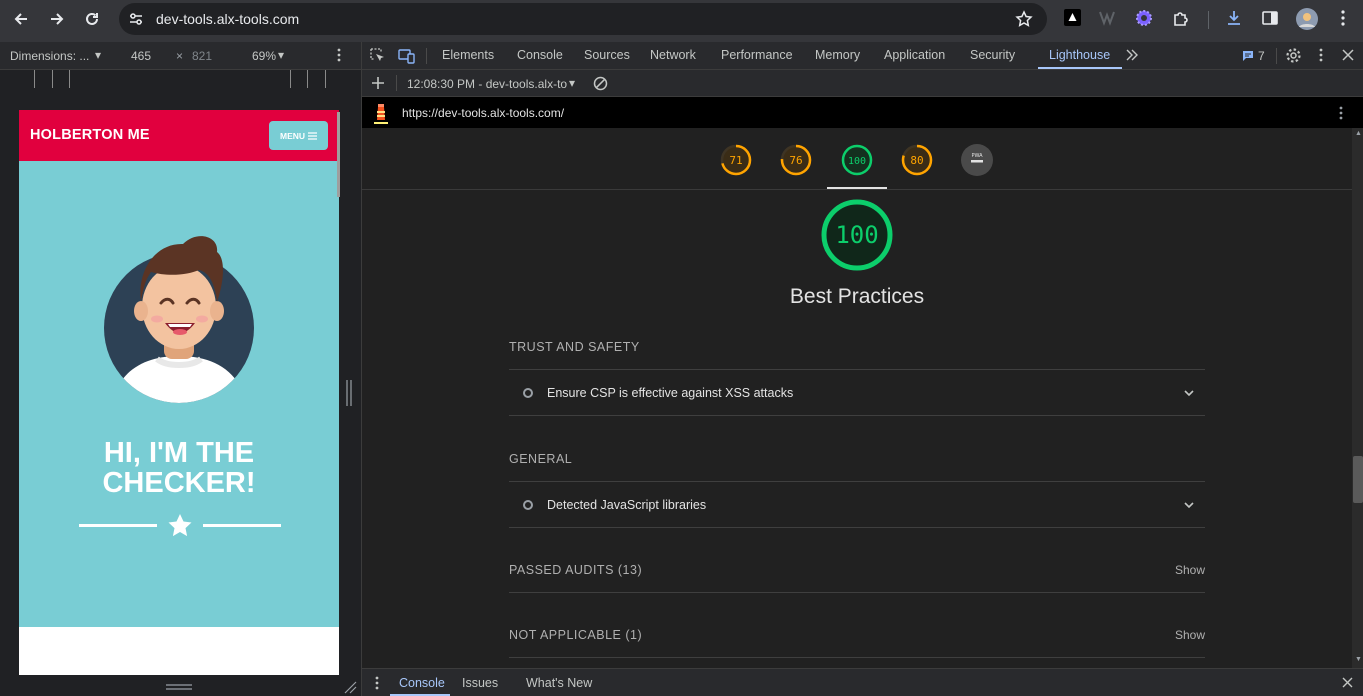  What do you see at coordinates (1343, 18) in the screenshot?
I see `chrome-menu-icon` at bounding box center [1343, 18].